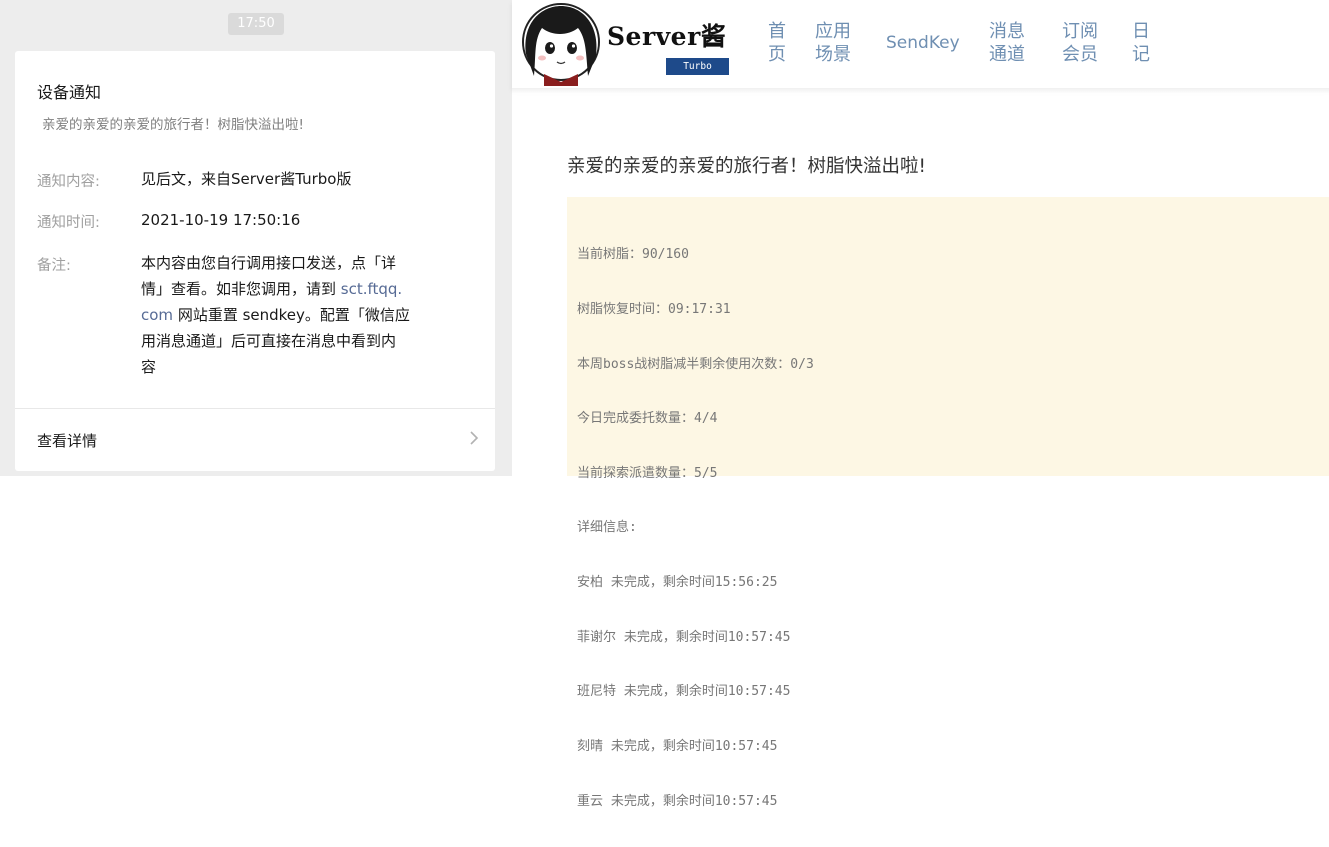  I want to click on message-title: 亲爱的亲爱的亲爱的旅行者！树脂快溢出啦!, so click(746, 166).